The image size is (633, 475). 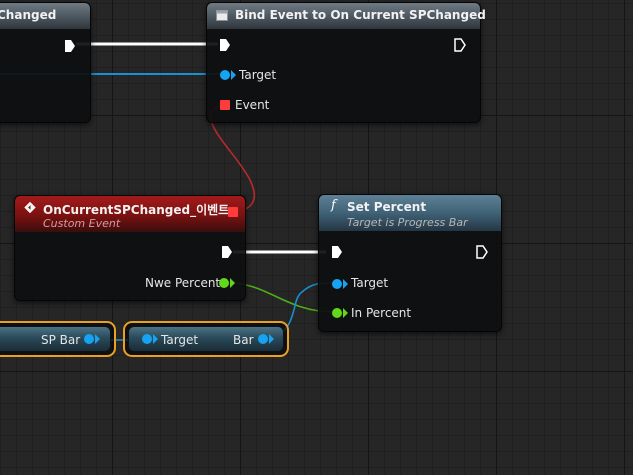 I want to click on sp-bar-output-pin-arrow, so click(x=97, y=339).